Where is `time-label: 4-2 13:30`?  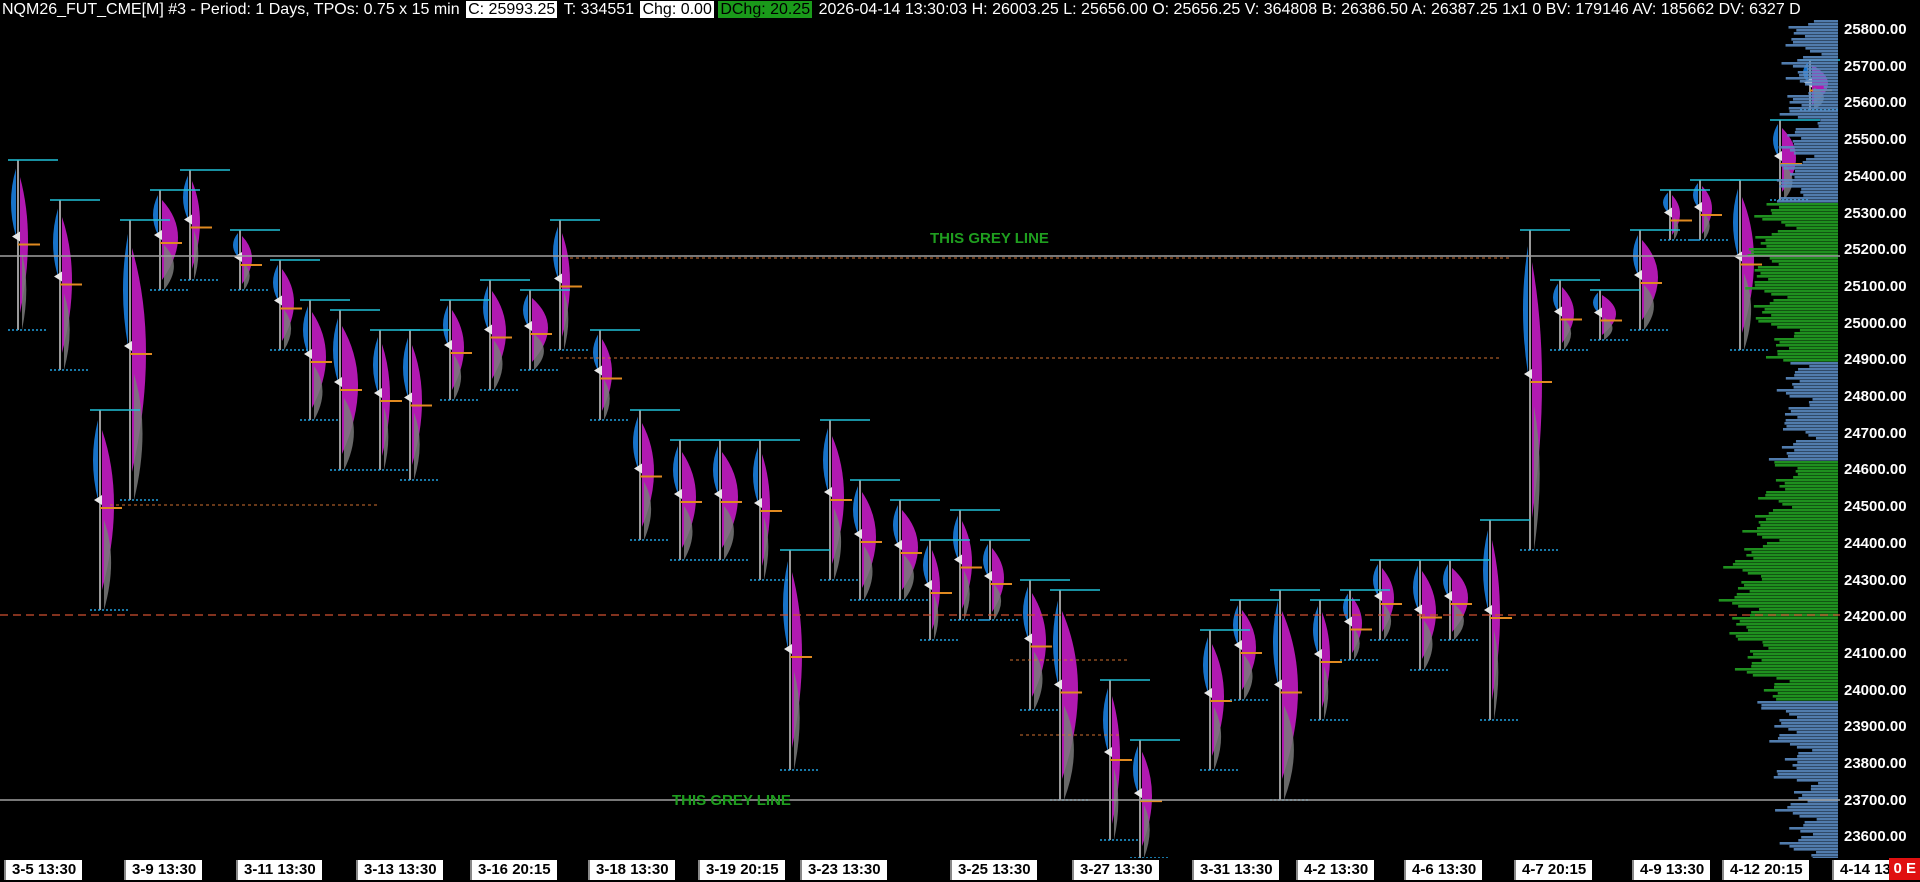 time-label: 4-2 13:30 is located at coordinates (1335, 870).